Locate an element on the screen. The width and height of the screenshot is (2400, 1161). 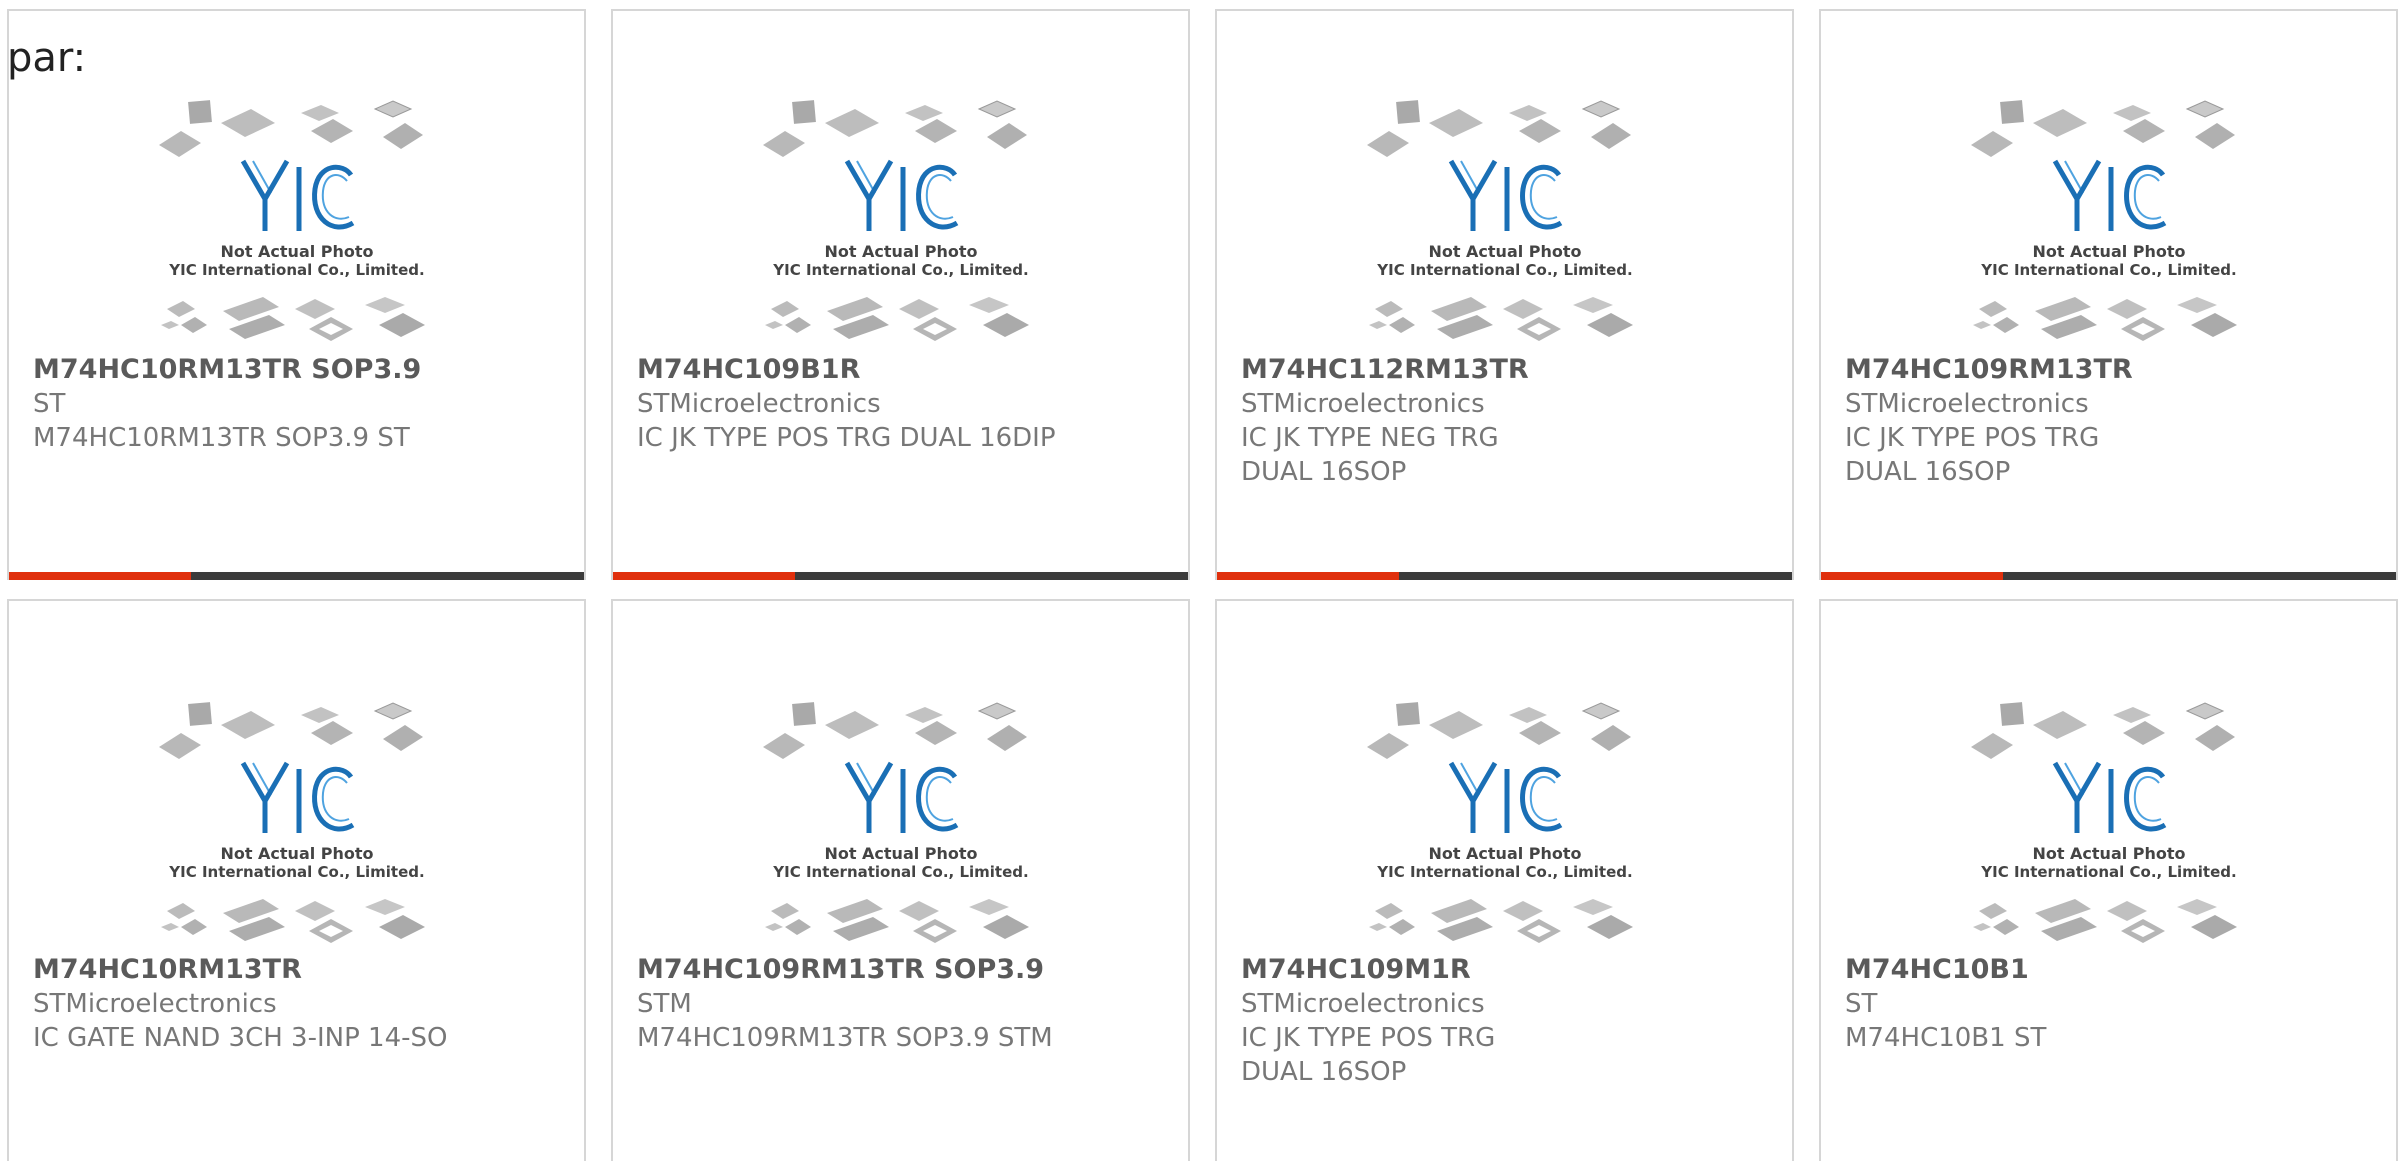
description: IC JK TYPE NEG TRG DUAL 16SOP is located at coordinates (1370, 455).